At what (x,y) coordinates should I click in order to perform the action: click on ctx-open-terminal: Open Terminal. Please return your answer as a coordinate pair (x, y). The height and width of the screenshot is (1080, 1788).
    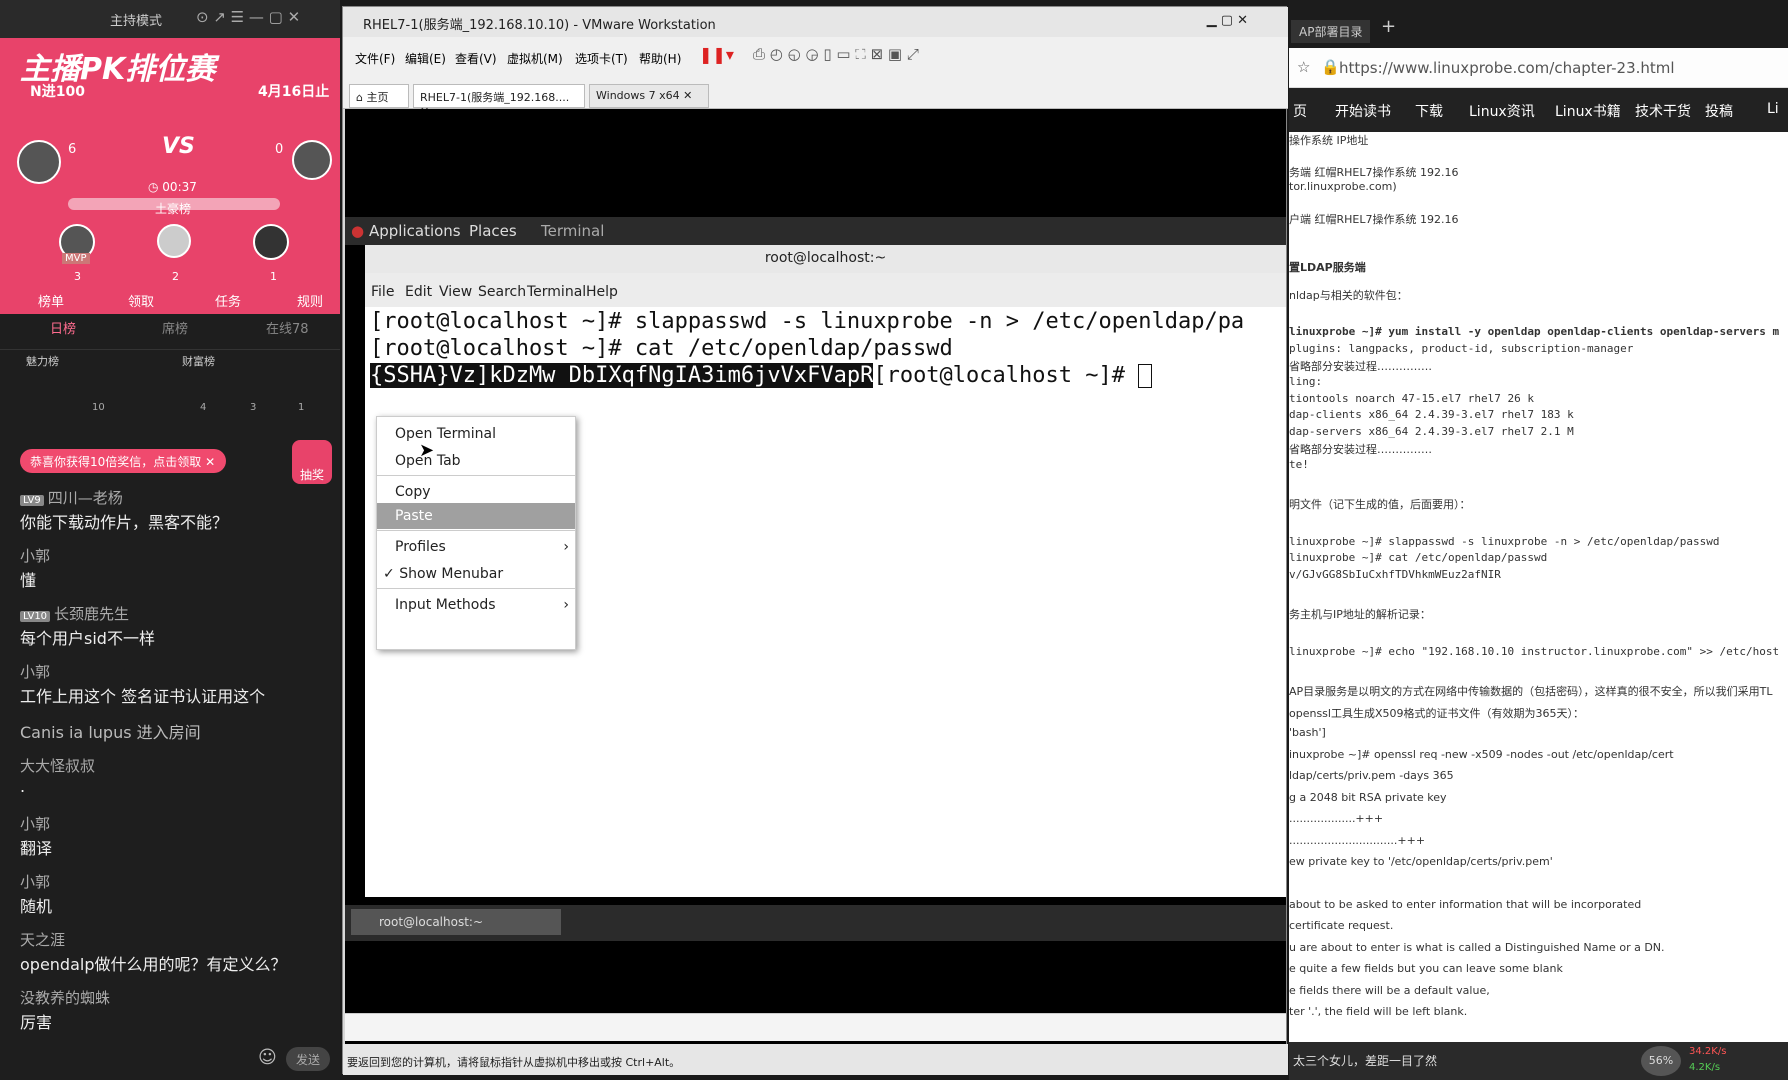
    Looking at the image, I should click on (476, 434).